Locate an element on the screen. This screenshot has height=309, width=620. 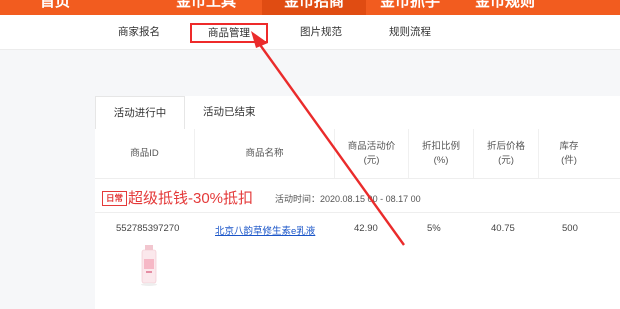
sub-nav-rule-process: 规则流程 is located at coordinates (410, 32).